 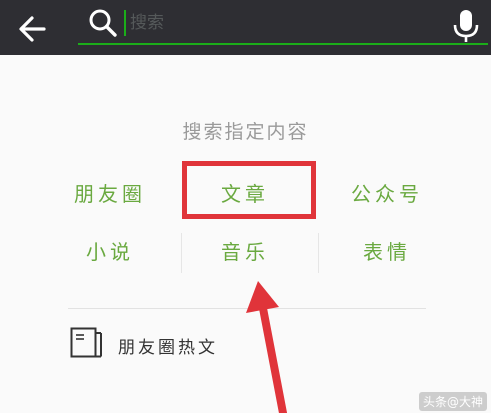 I want to click on microphone-icon, so click(x=466, y=26).